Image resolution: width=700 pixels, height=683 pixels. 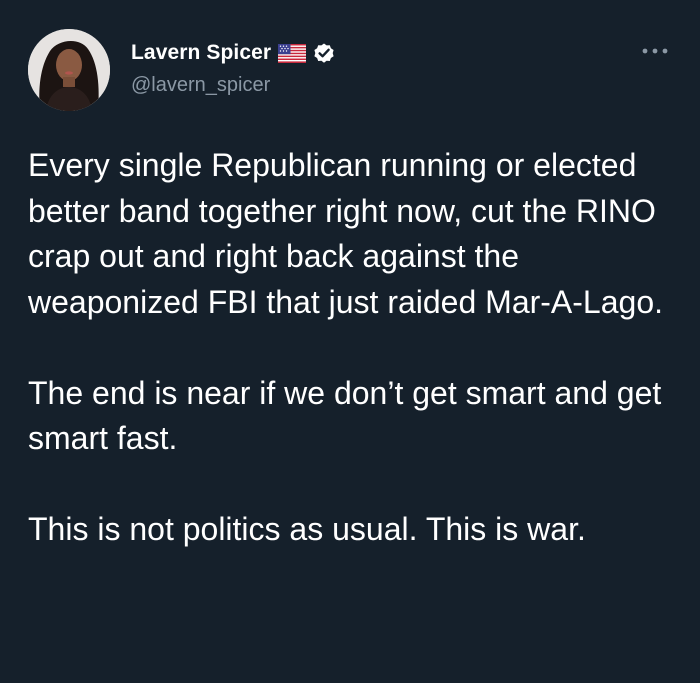 I want to click on author-name-row: Lavern Spicer, so click(x=233, y=53).